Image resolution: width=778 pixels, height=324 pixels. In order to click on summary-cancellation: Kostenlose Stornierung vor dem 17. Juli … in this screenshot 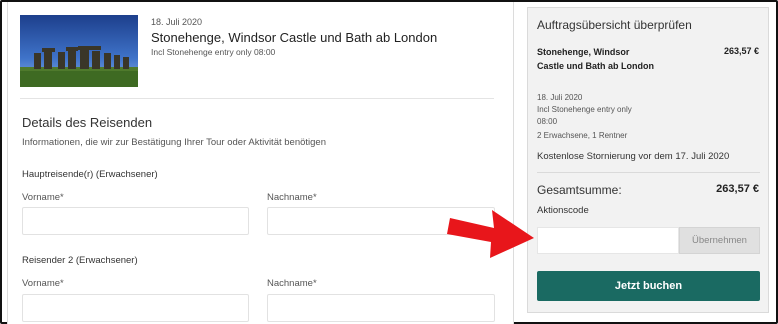, I will do `click(633, 156)`.